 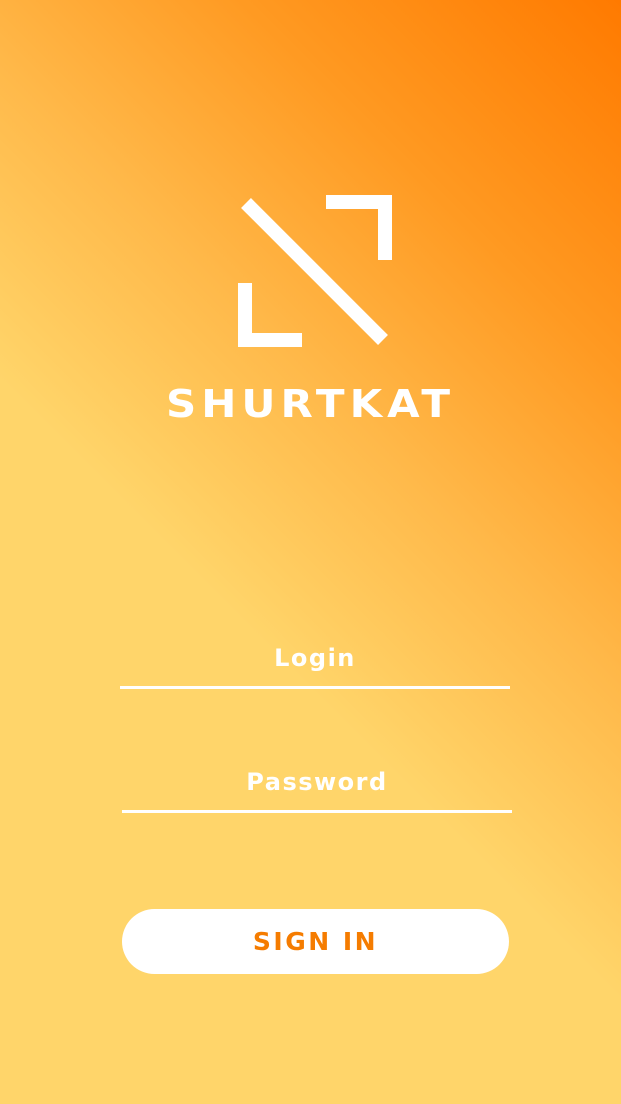 I want to click on password-input, so click(x=317, y=782).